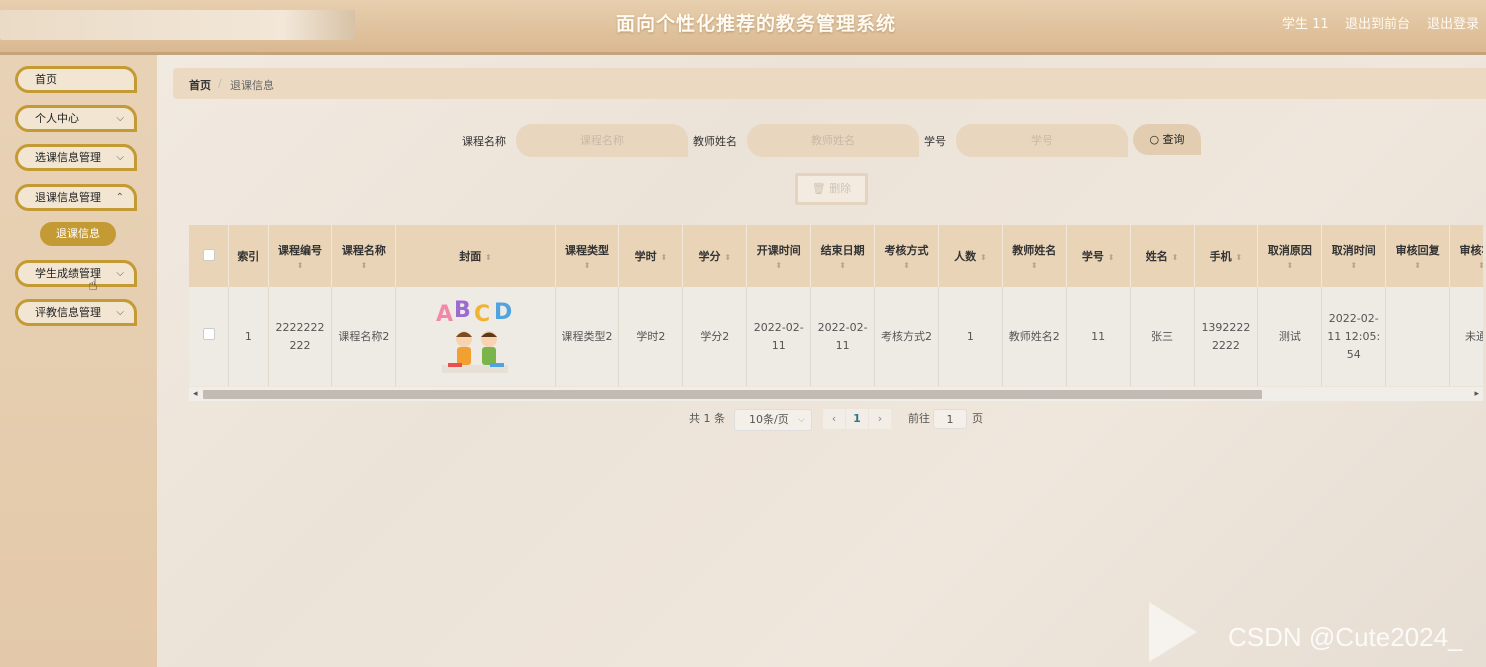  What do you see at coordinates (834, 419) in the screenshot?
I see `prev-page-button: ‹` at bounding box center [834, 419].